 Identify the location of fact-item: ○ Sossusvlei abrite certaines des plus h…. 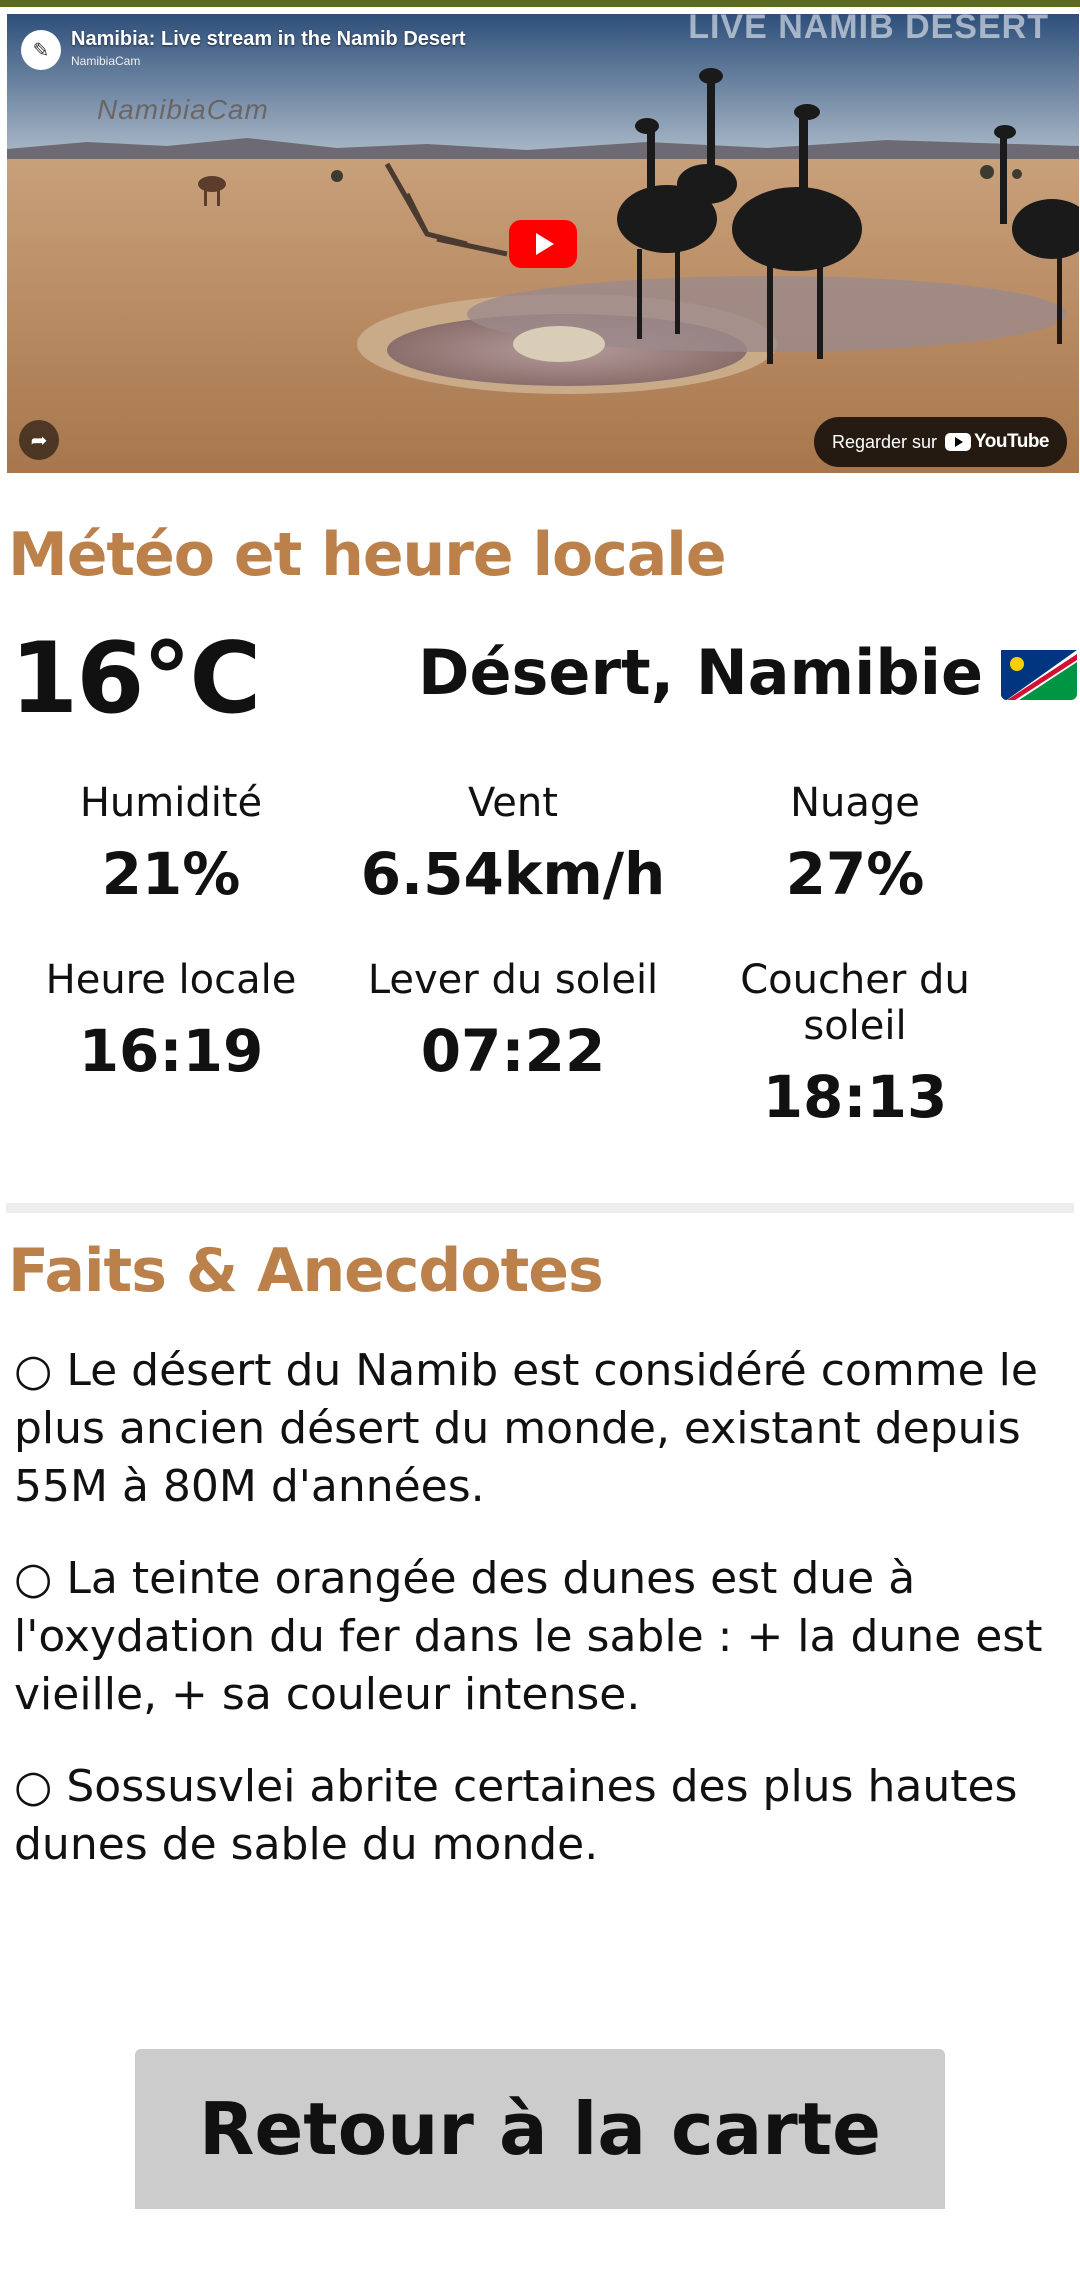
(516, 1815).